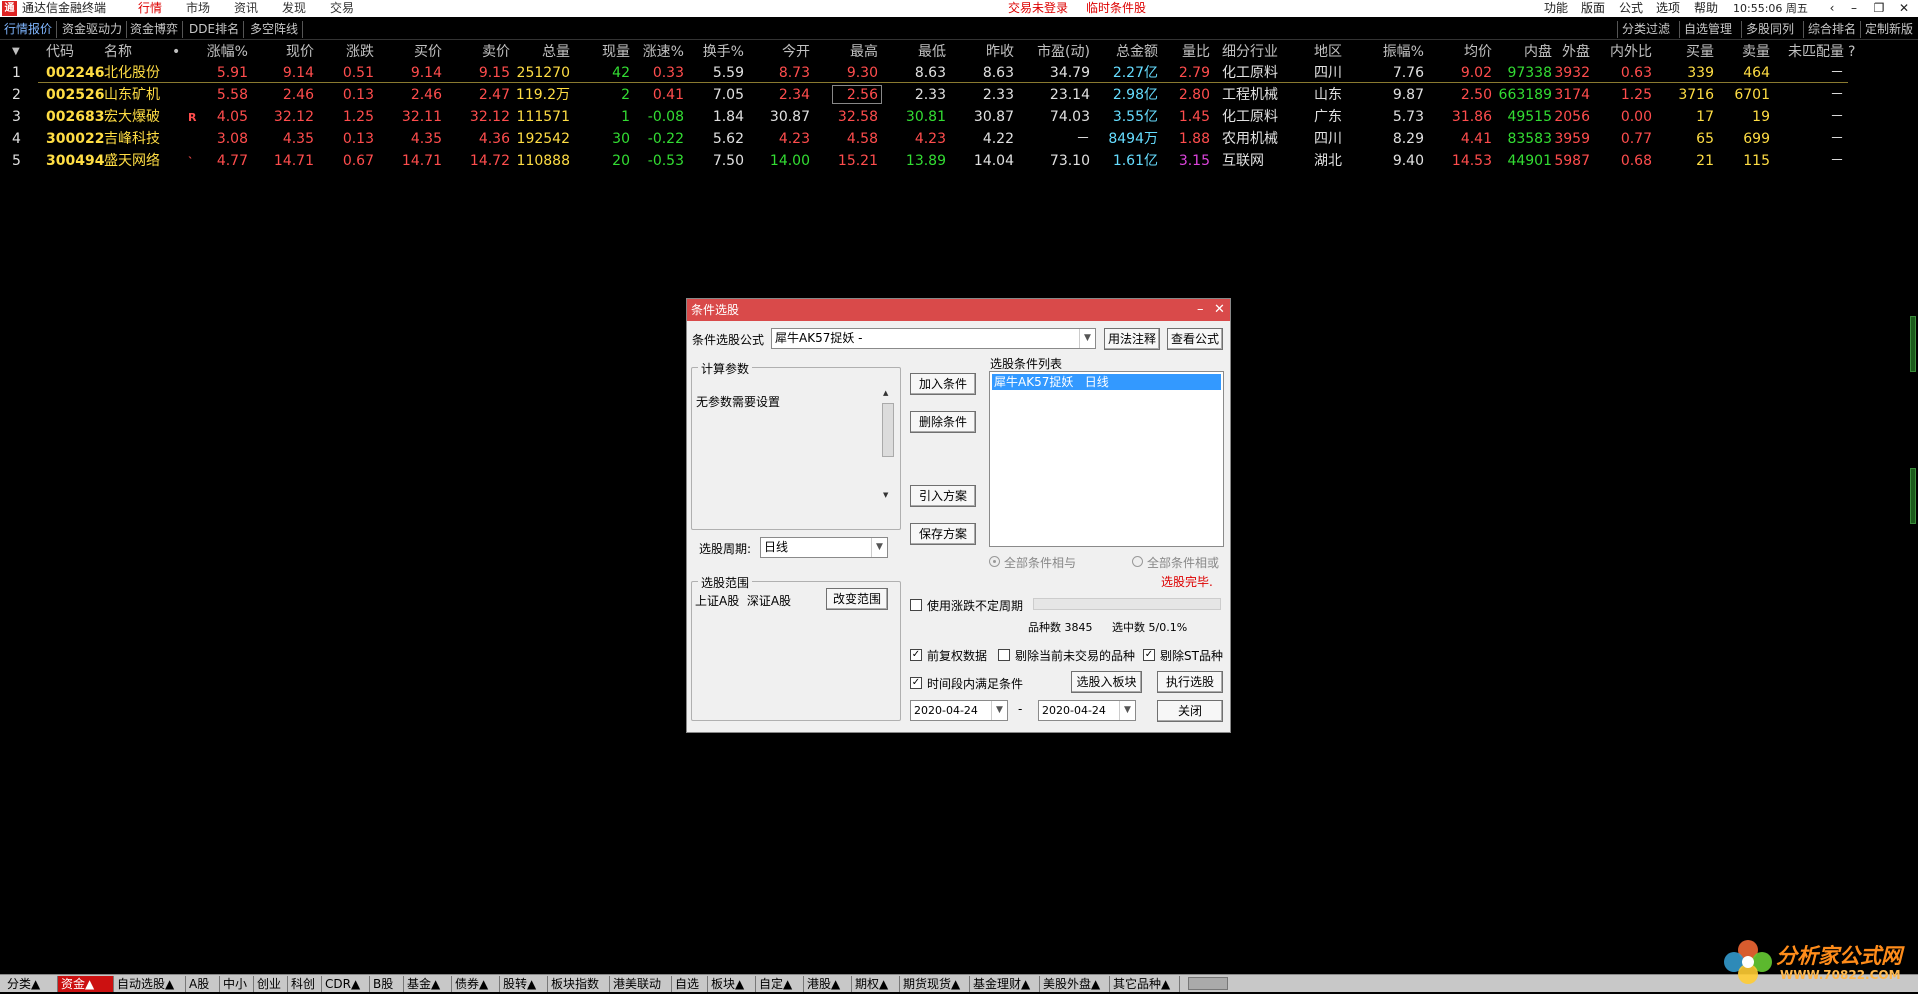  Describe the element at coordinates (1769, 29) in the screenshot. I see `tab-multi-stock: 多股同列` at that location.